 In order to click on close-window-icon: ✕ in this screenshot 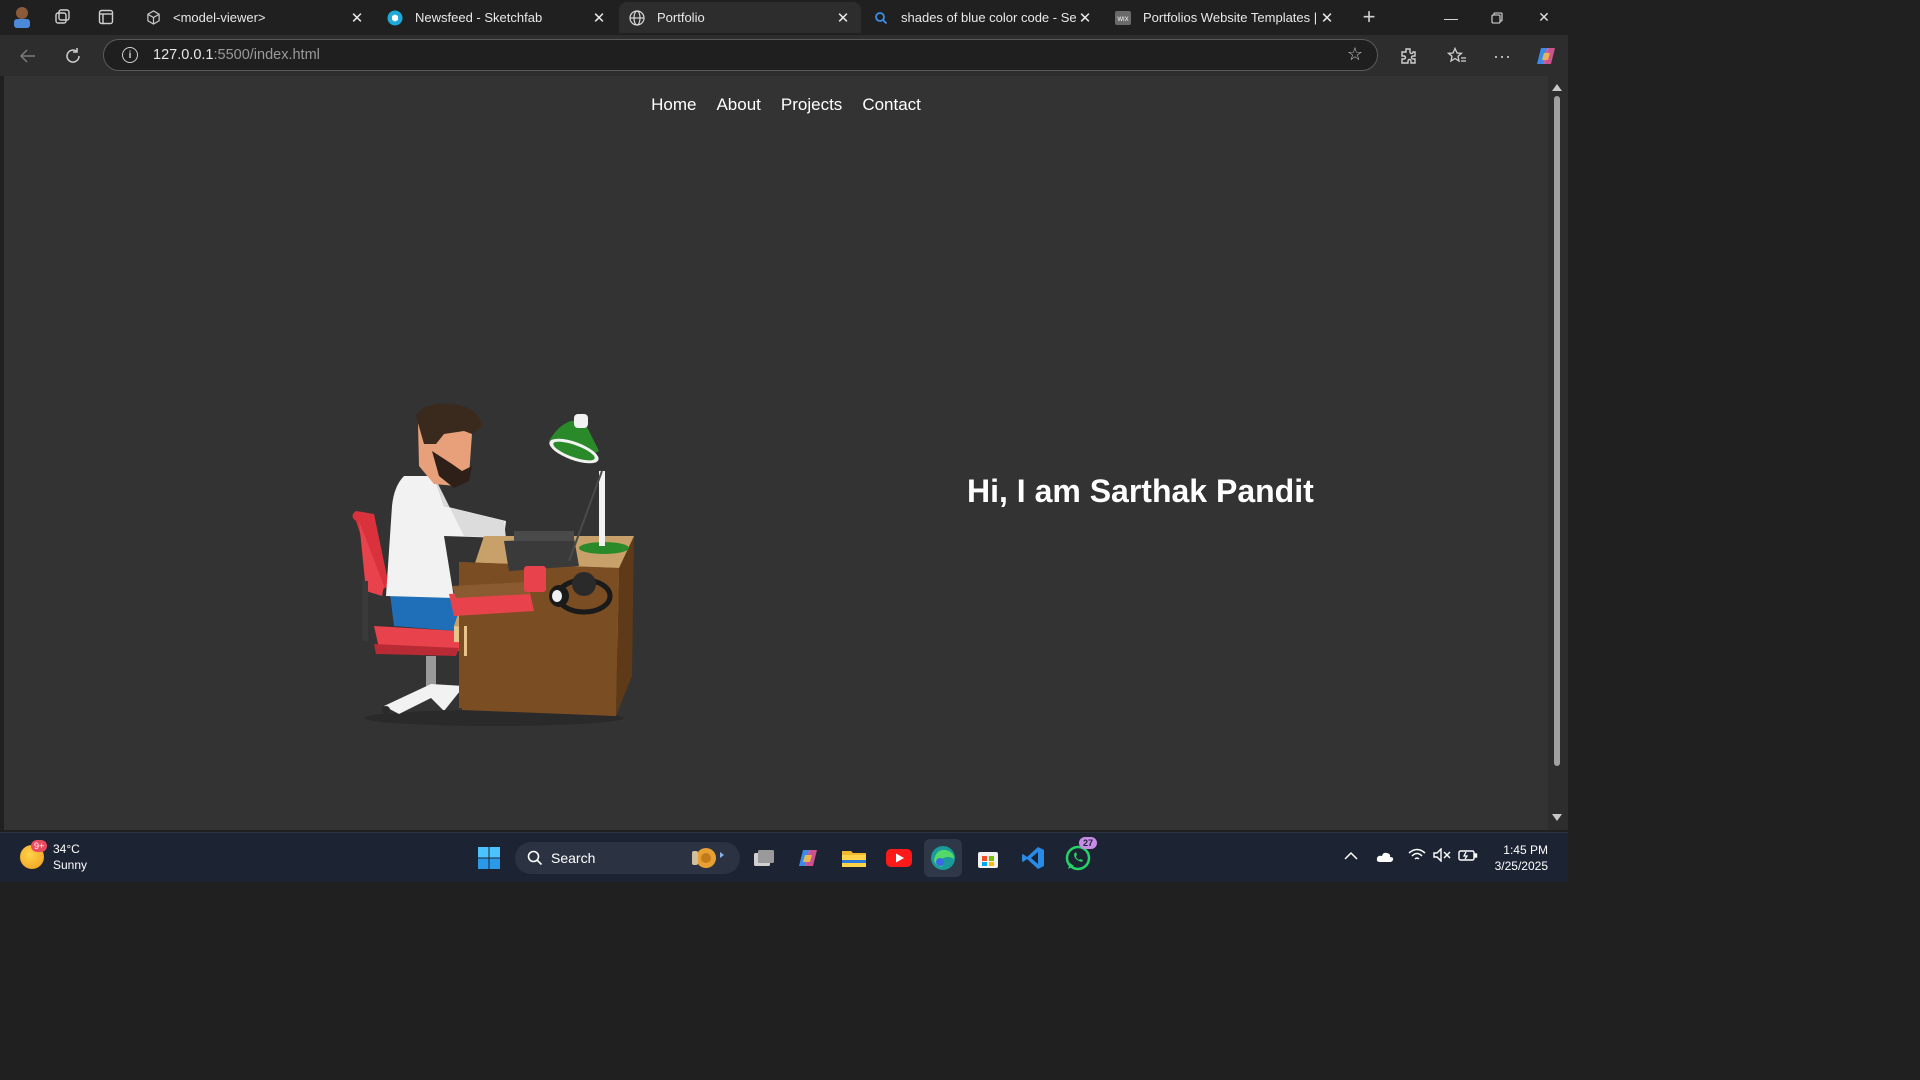, I will do `click(1544, 17)`.